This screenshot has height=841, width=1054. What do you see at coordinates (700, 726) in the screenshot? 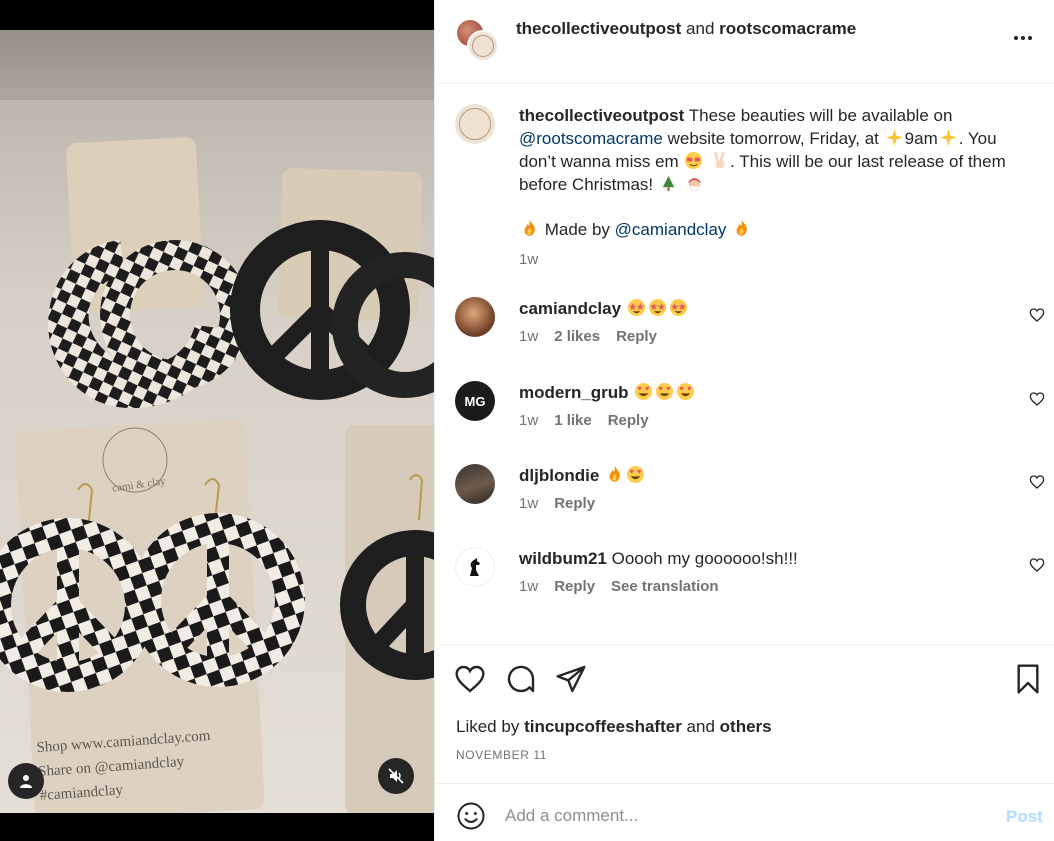
I see `liked-by-and: and` at bounding box center [700, 726].